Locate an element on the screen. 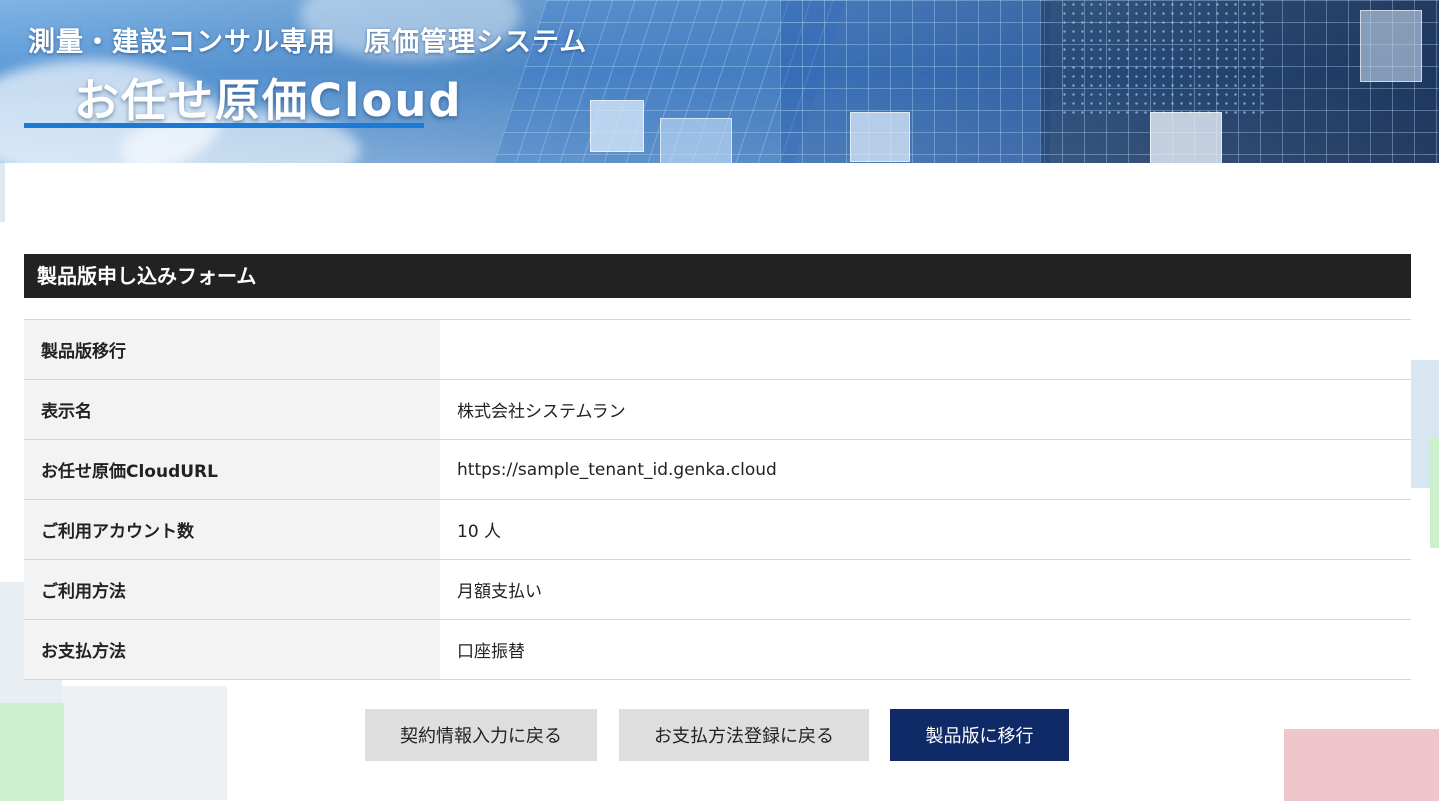  row-value-usage-method: 月額支払い is located at coordinates (925, 589).